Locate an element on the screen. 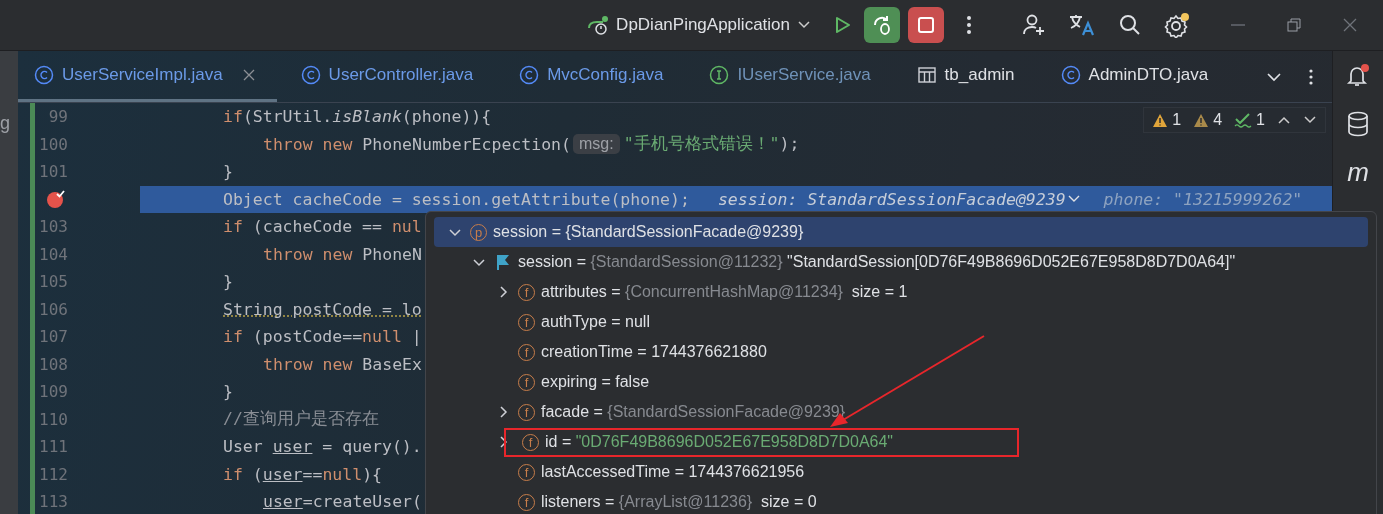  search-icon is located at coordinates (1130, 25).